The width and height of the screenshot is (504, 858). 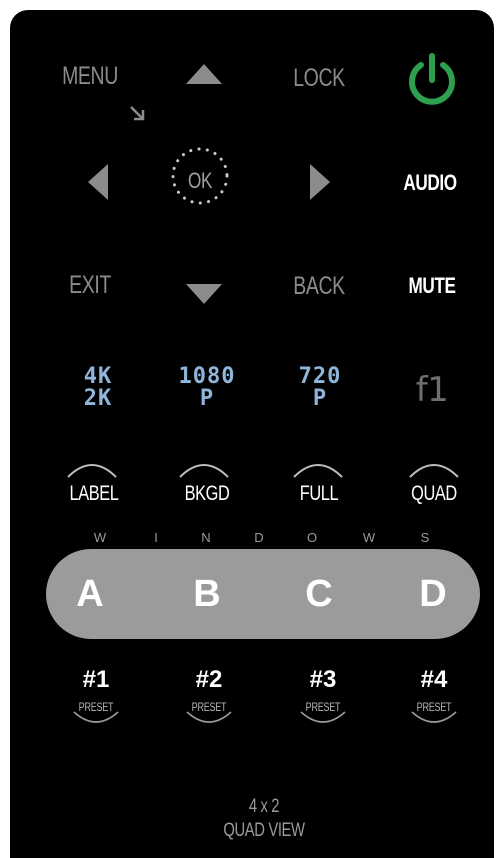 I want to click on windows-selector-bar: A B C D, so click(x=263, y=594).